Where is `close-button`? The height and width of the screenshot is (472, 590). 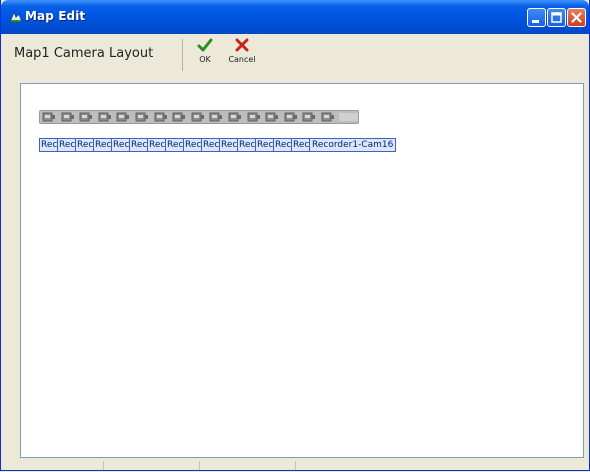
close-button is located at coordinates (576, 17).